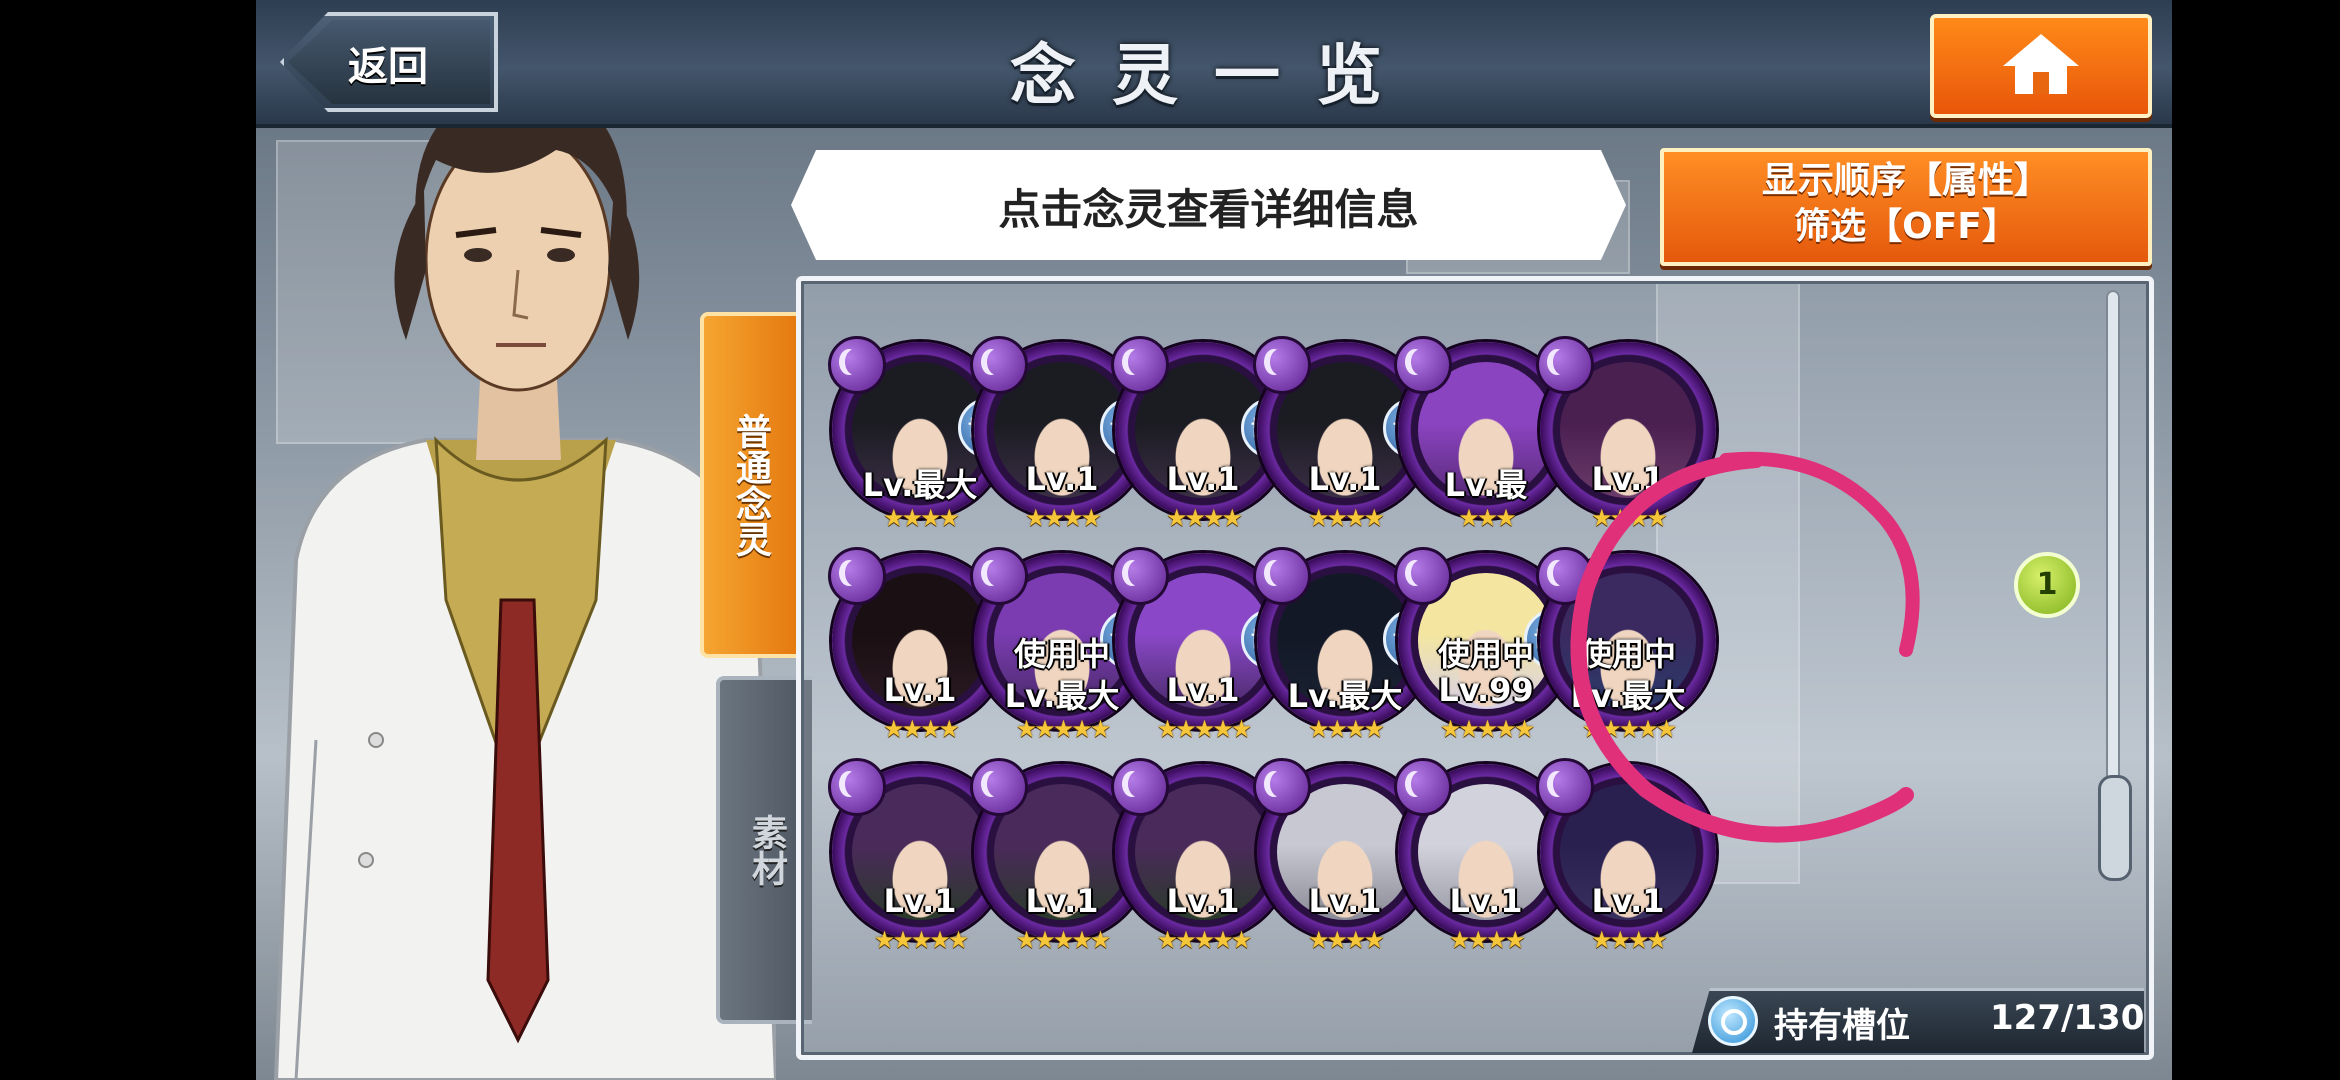  I want to click on tab-normal-label: 普通念灵, so click(750, 485).